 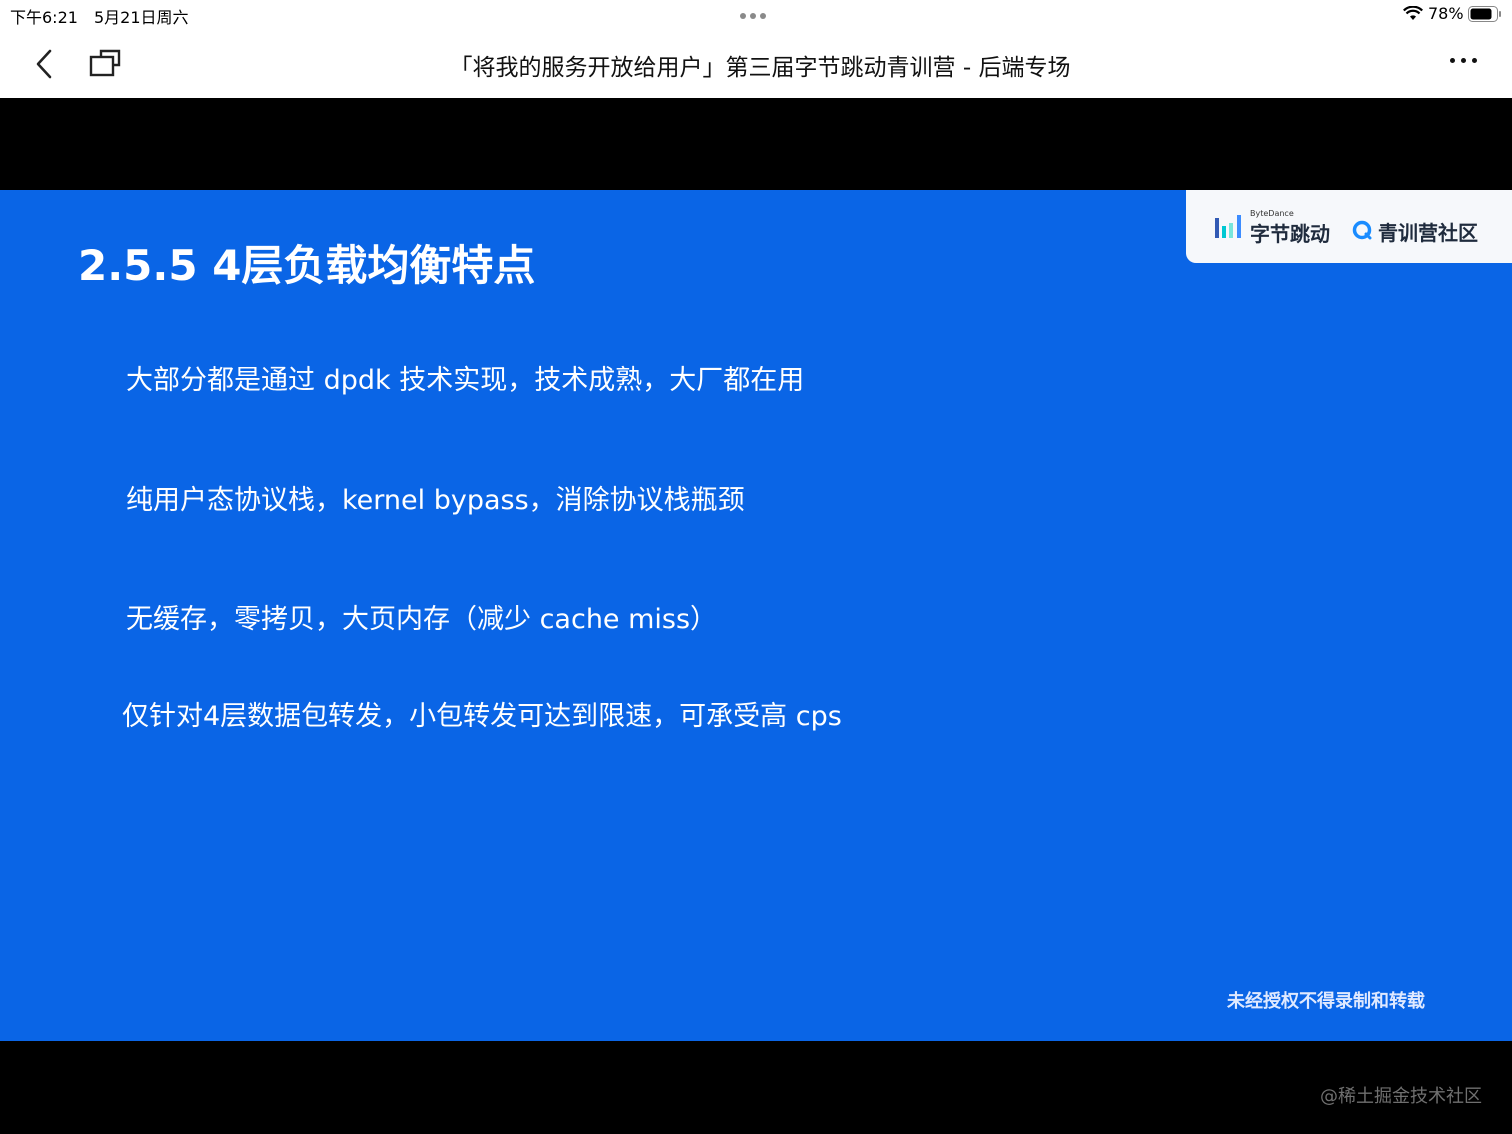 I want to click on battery-percentage: 78%, so click(x=1446, y=13).